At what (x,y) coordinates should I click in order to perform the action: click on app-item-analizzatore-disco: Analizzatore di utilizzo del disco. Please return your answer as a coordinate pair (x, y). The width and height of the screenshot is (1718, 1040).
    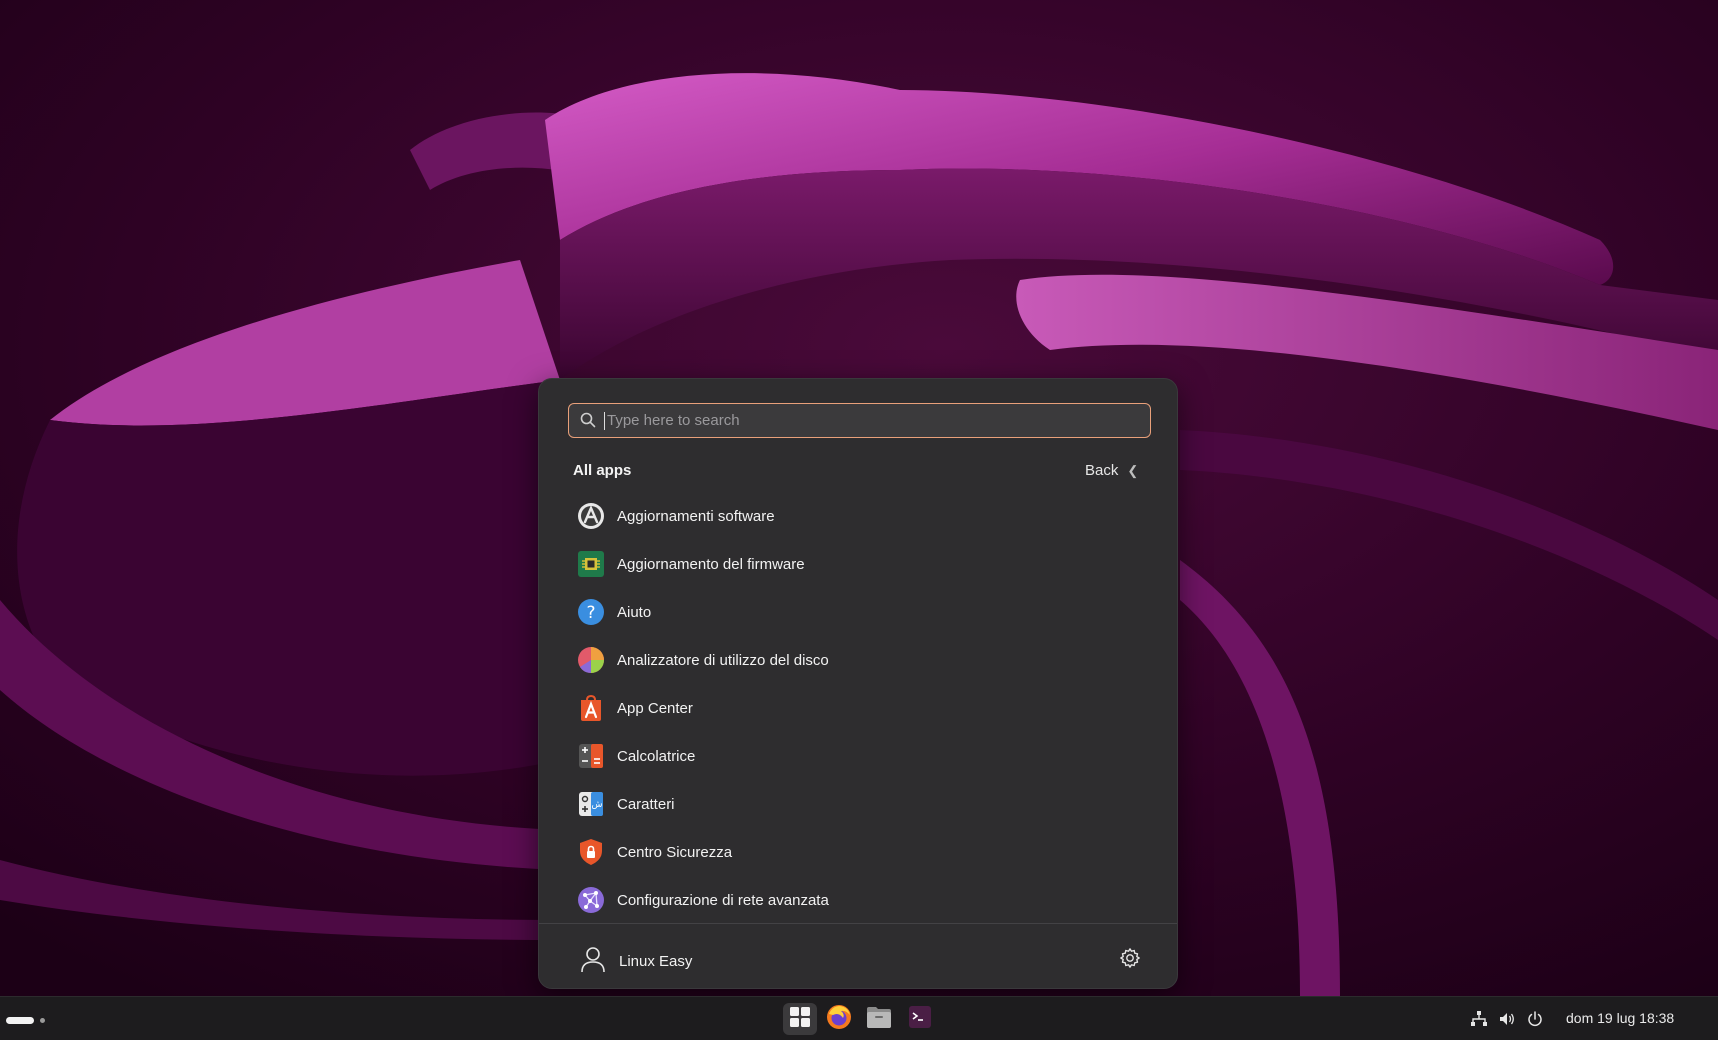
    Looking at the image, I should click on (863, 660).